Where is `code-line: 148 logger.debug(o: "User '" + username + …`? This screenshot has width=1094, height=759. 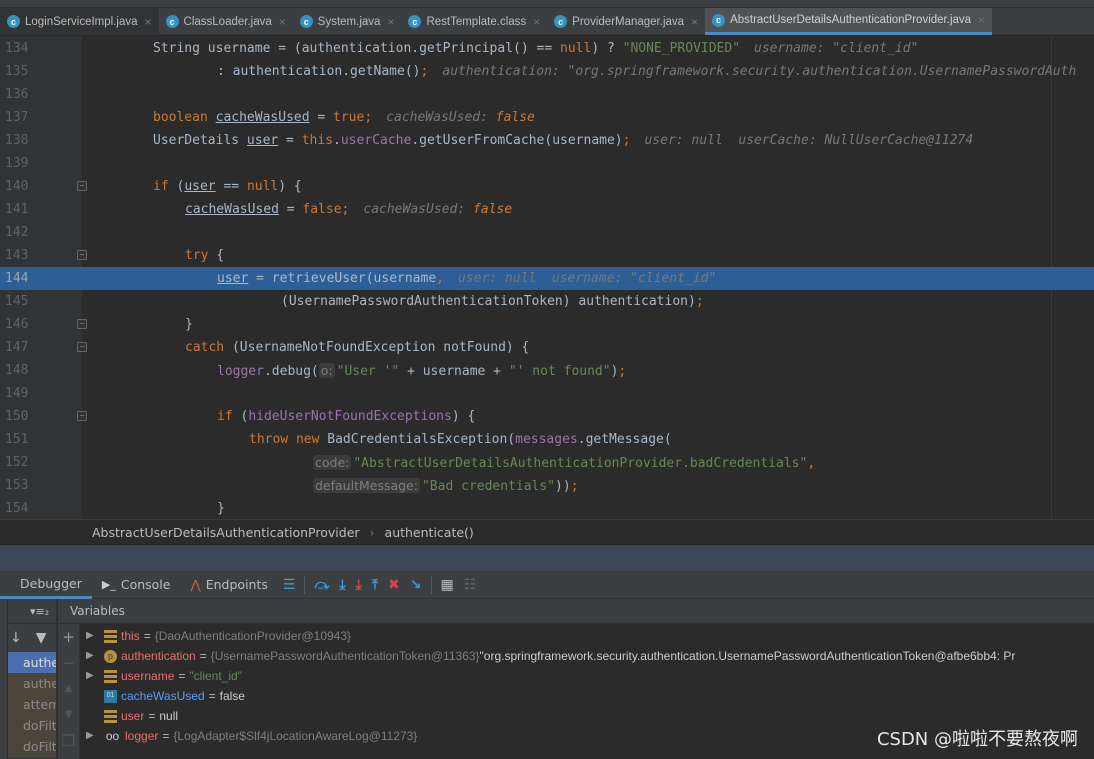
code-line: 148 logger.debug(o: "User '" + username + … is located at coordinates (547, 370).